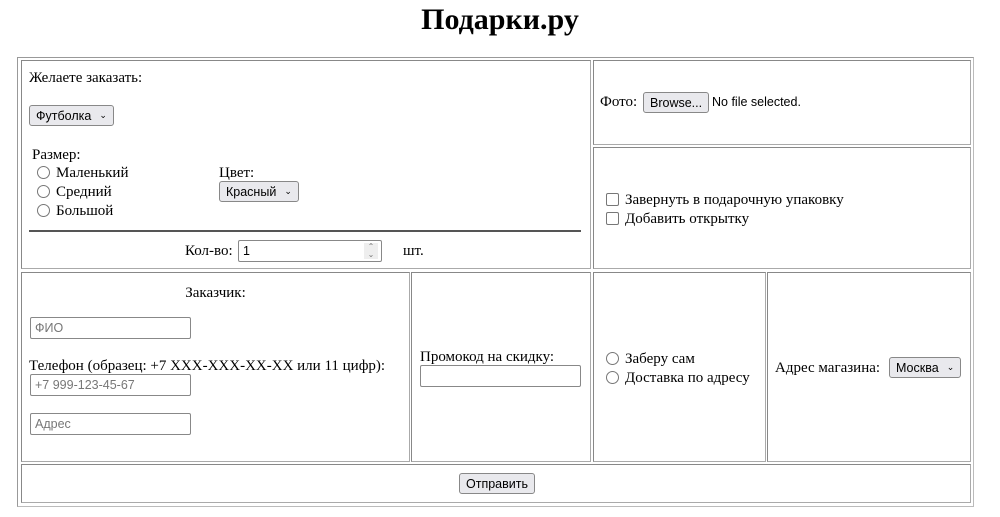 The image size is (1000, 517). I want to click on customer-heading: Заказчик:, so click(215, 293).